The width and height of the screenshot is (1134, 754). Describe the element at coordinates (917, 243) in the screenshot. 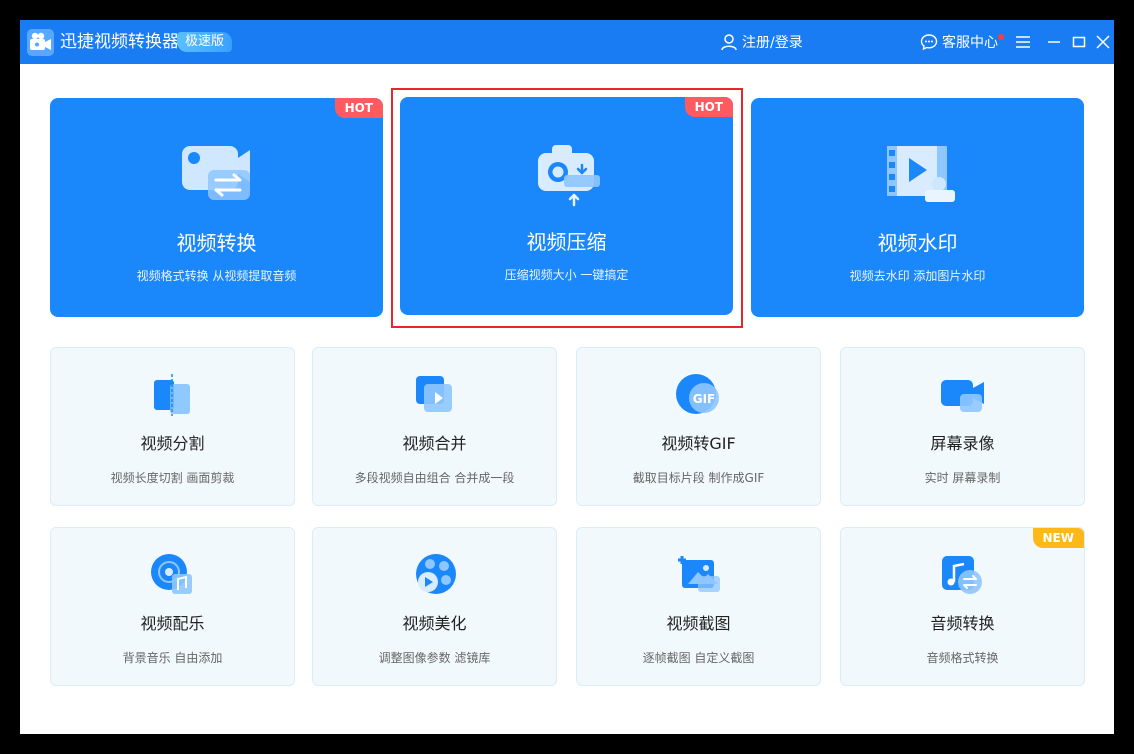

I see `card-title: 视频水印` at that location.